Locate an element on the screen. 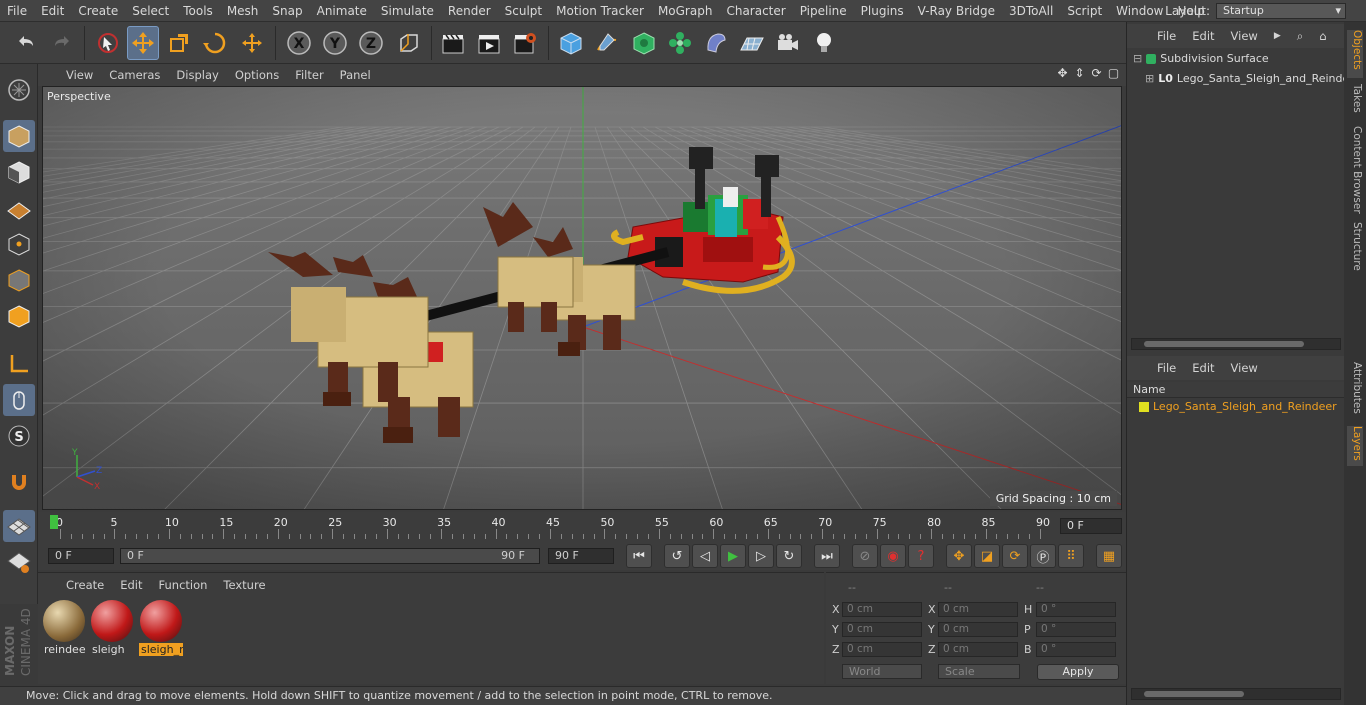 The width and height of the screenshot is (1366, 705). key-pla-button: ⠿ is located at coordinates (1071, 556).